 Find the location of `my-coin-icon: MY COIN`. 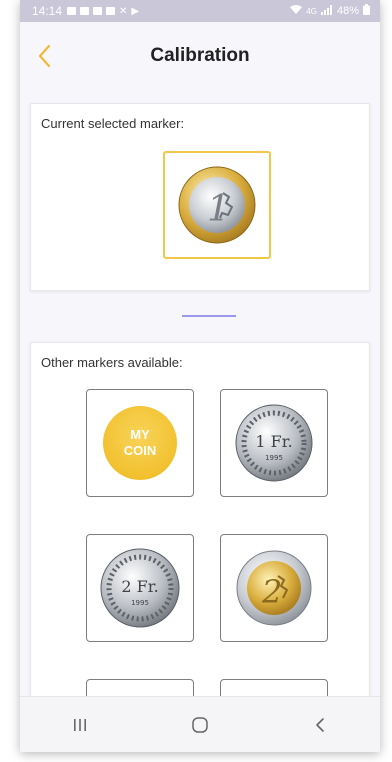

my-coin-icon: MY COIN is located at coordinates (140, 443).